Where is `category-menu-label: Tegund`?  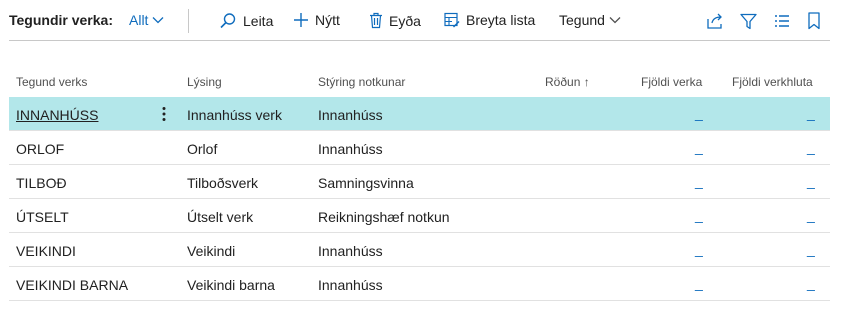 category-menu-label: Tegund is located at coordinates (582, 20).